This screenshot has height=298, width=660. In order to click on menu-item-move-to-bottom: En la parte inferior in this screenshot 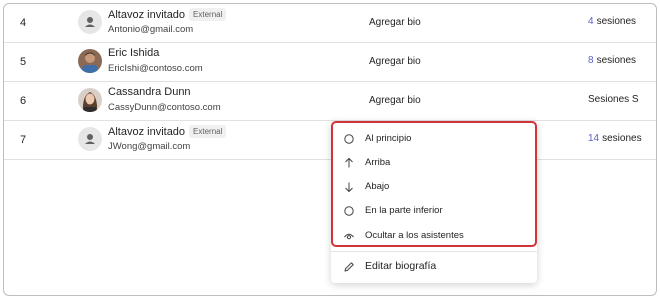, I will do `click(434, 211)`.